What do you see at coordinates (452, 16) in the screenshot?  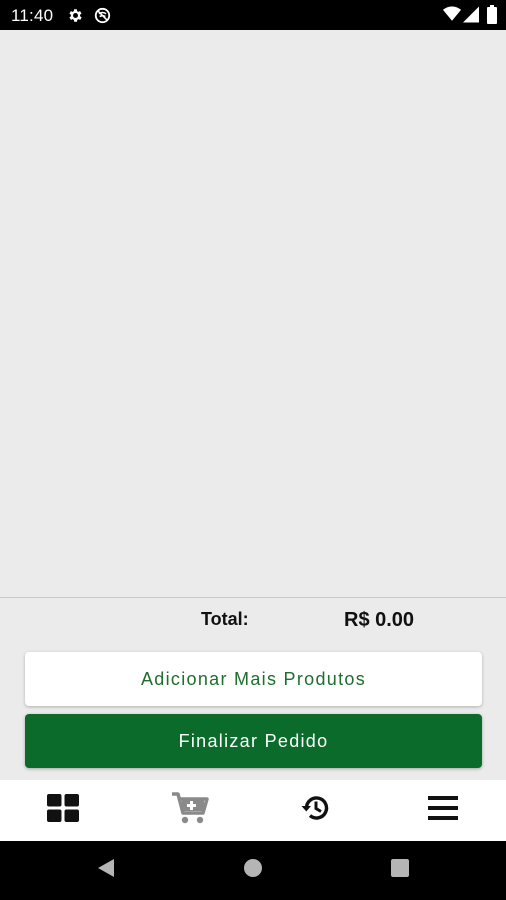 I see `wifi-icon` at bounding box center [452, 16].